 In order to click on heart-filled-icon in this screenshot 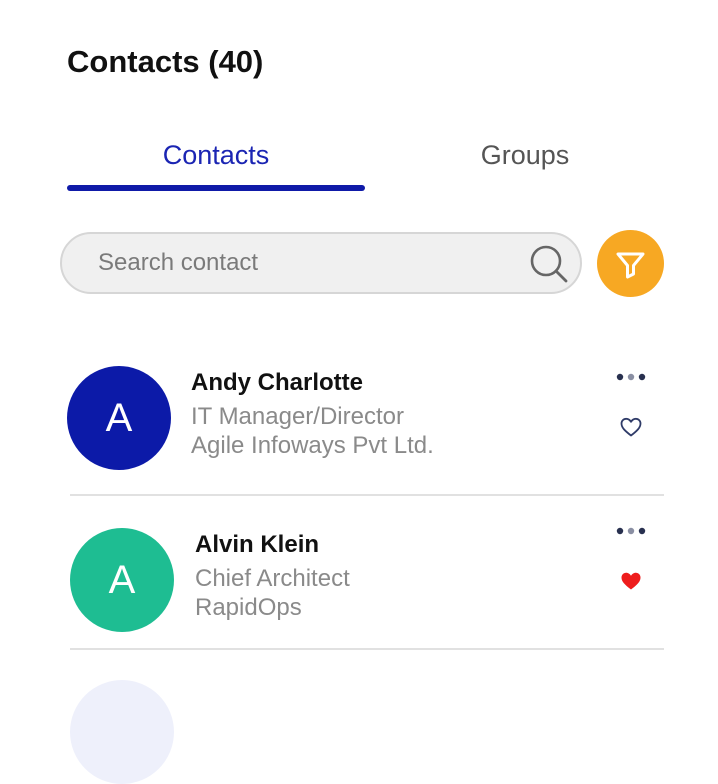, I will do `click(631, 581)`.